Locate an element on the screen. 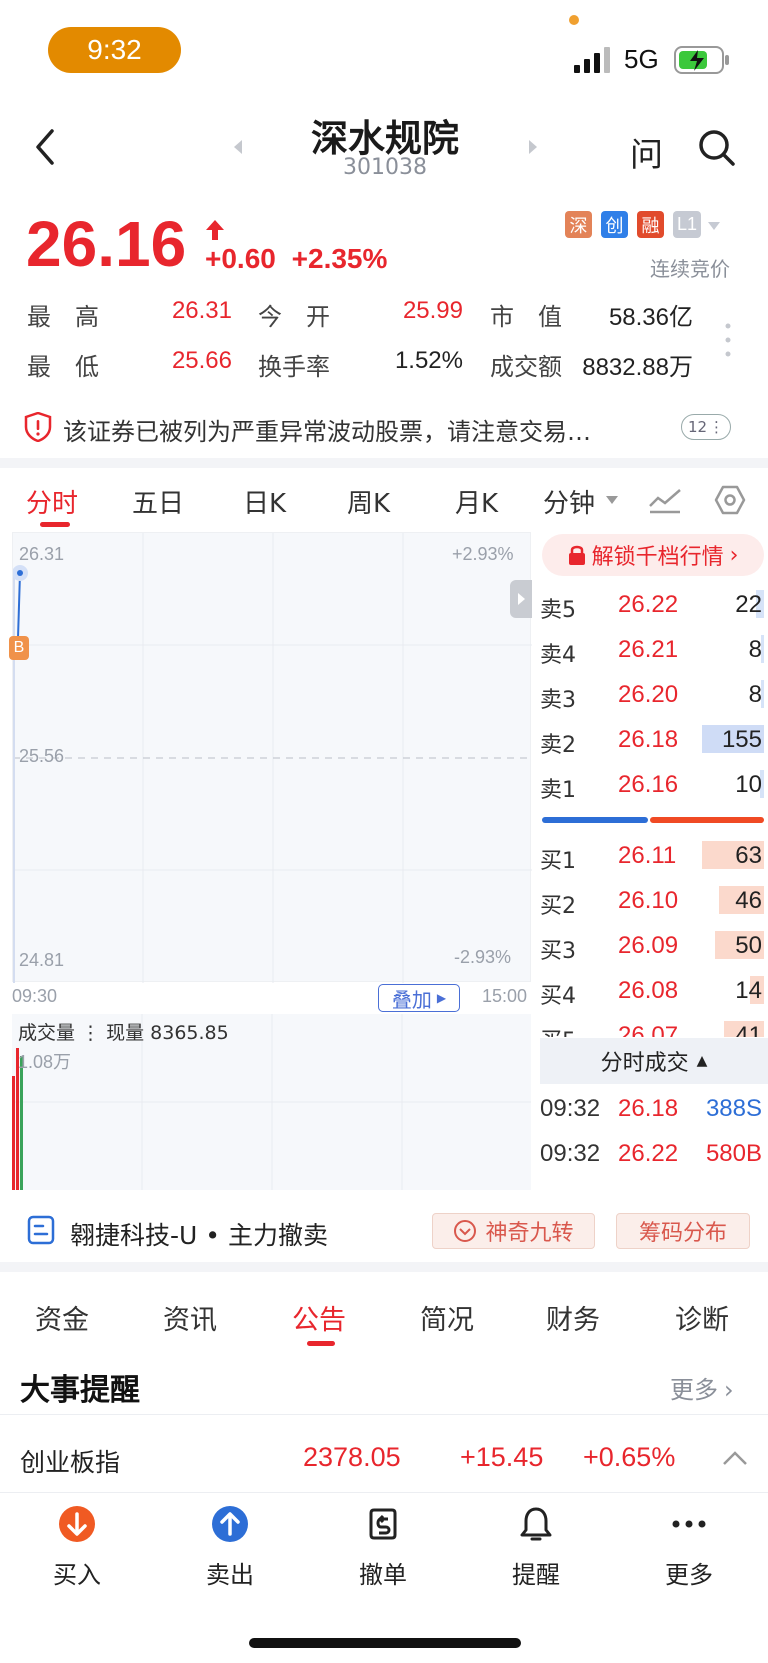 Image resolution: width=768 pixels, height=1663 pixels. tab-news: 资讯 is located at coordinates (190, 1317).